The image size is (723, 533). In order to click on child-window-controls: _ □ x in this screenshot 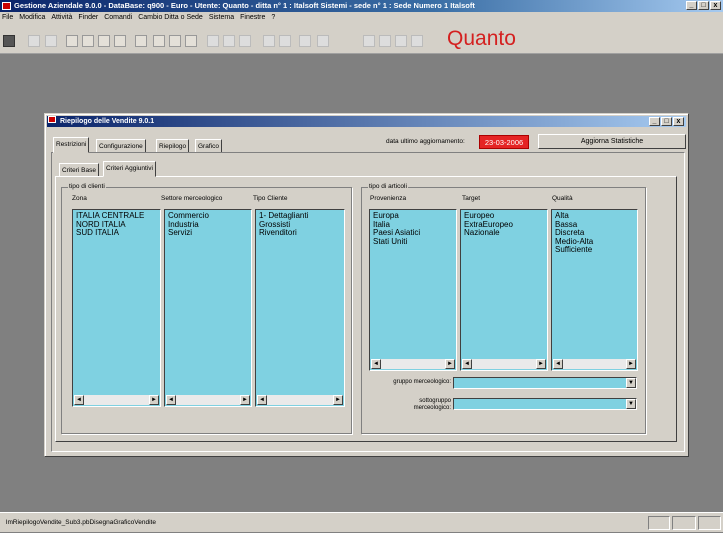, I will do `click(666, 121)`.